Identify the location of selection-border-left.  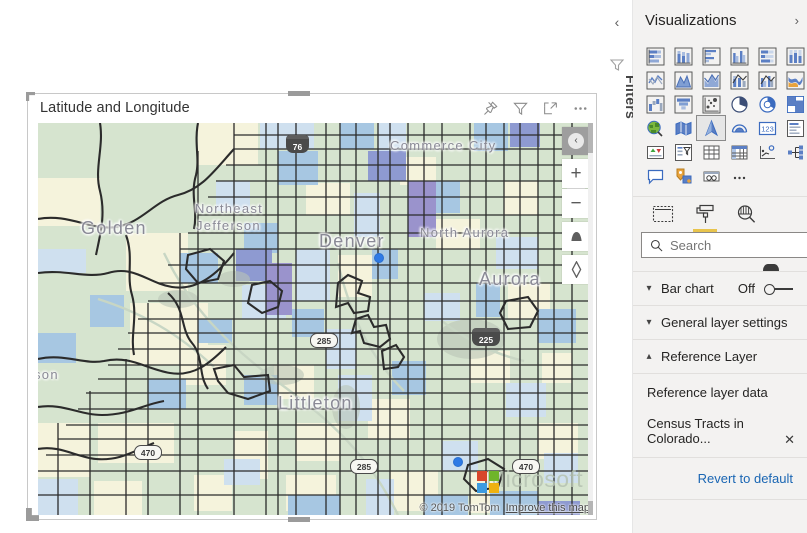
(27, 306).